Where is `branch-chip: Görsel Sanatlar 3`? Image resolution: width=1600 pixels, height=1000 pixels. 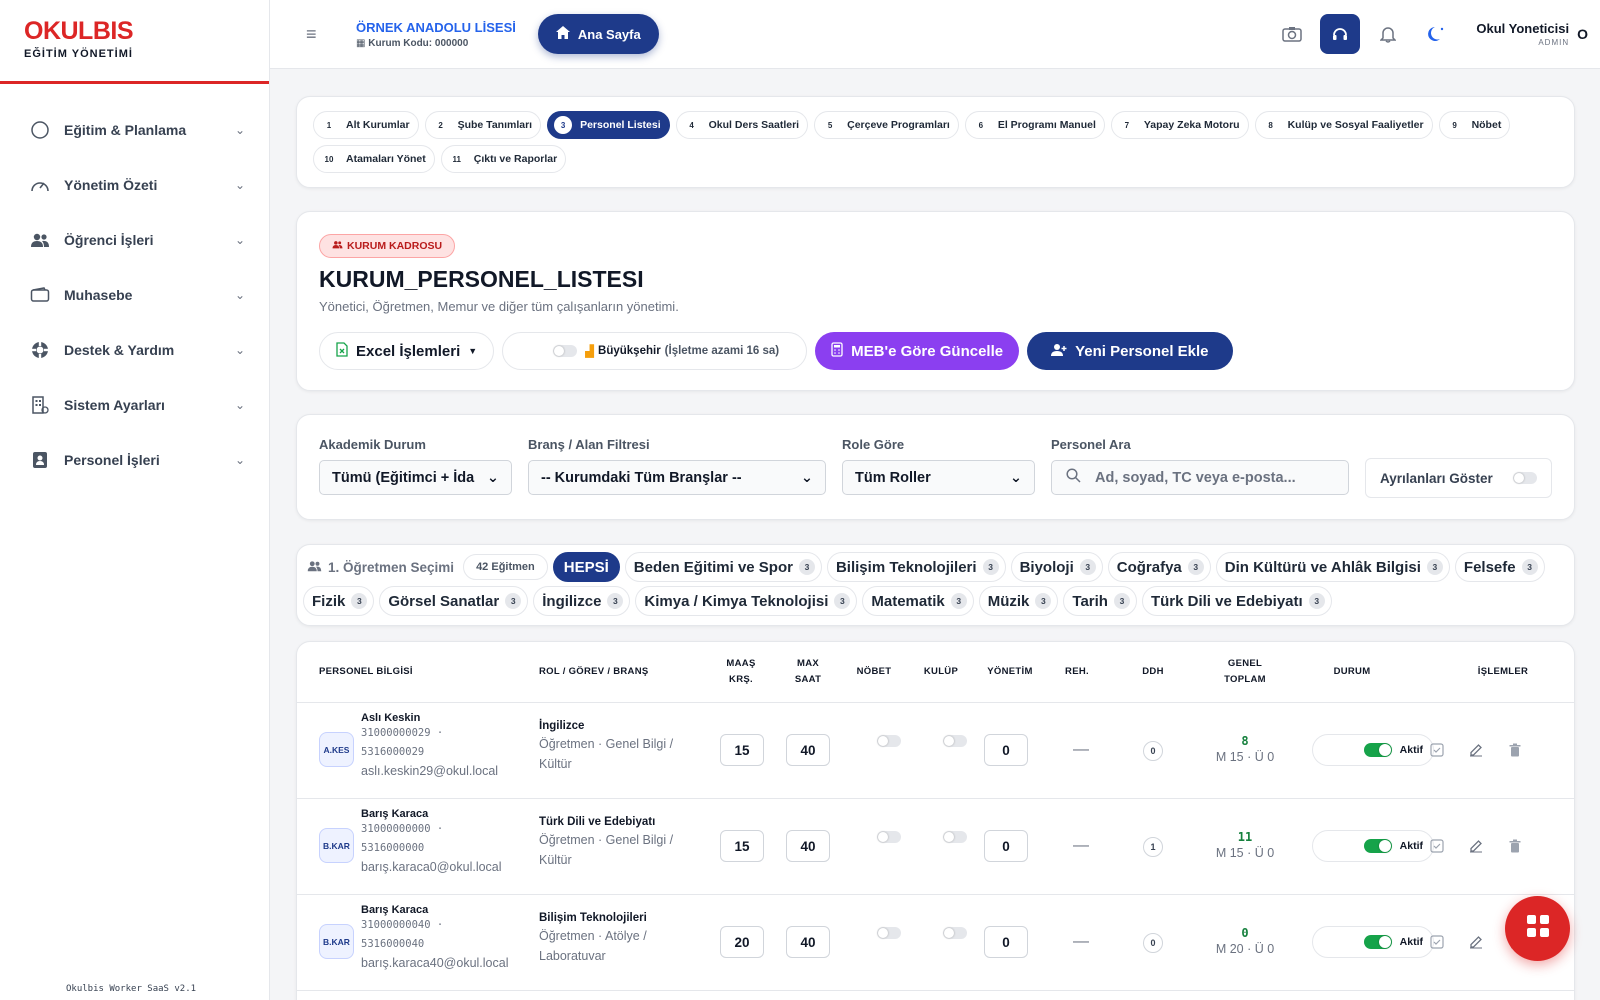
branch-chip: Görsel Sanatlar 3 is located at coordinates (454, 601).